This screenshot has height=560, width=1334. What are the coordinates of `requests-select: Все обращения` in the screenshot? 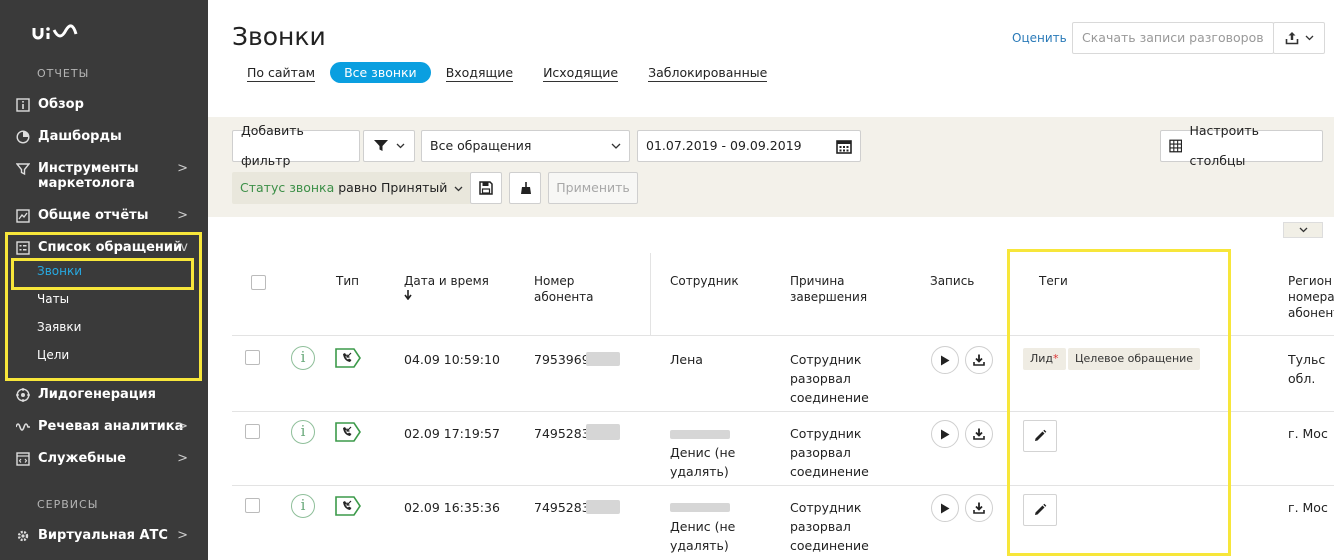 It's located at (525, 146).